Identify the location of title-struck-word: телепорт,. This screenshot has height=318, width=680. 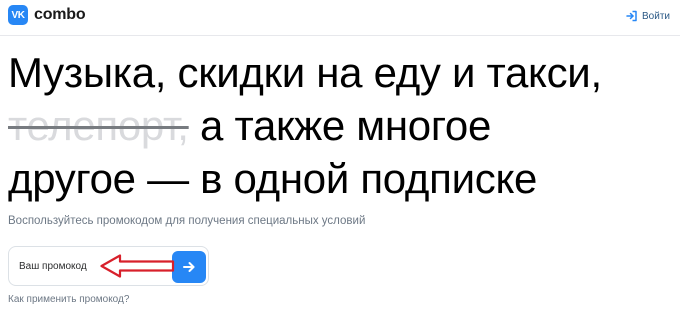
(98, 125).